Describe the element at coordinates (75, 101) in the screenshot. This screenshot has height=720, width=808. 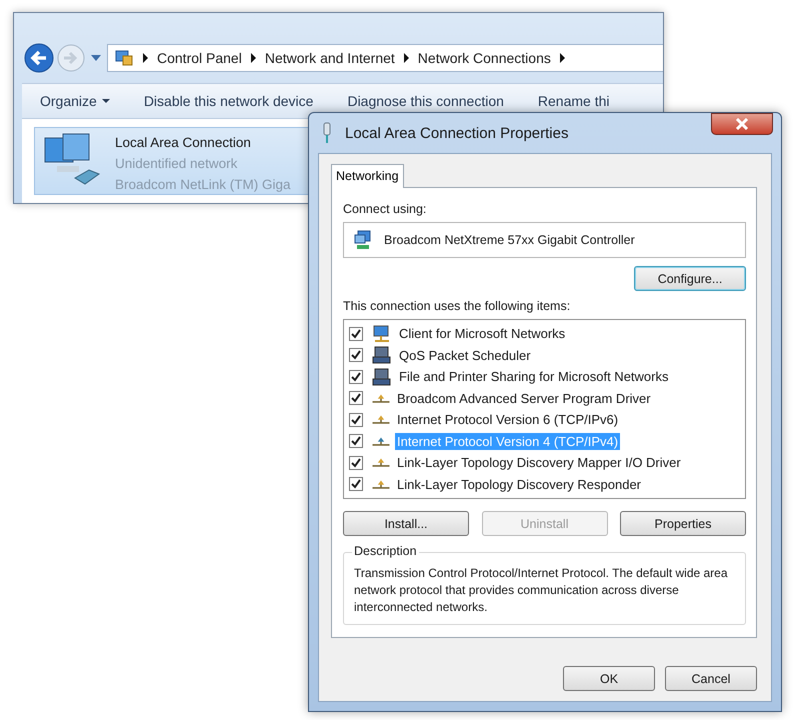
I see `toolbar-button: Organize` at that location.